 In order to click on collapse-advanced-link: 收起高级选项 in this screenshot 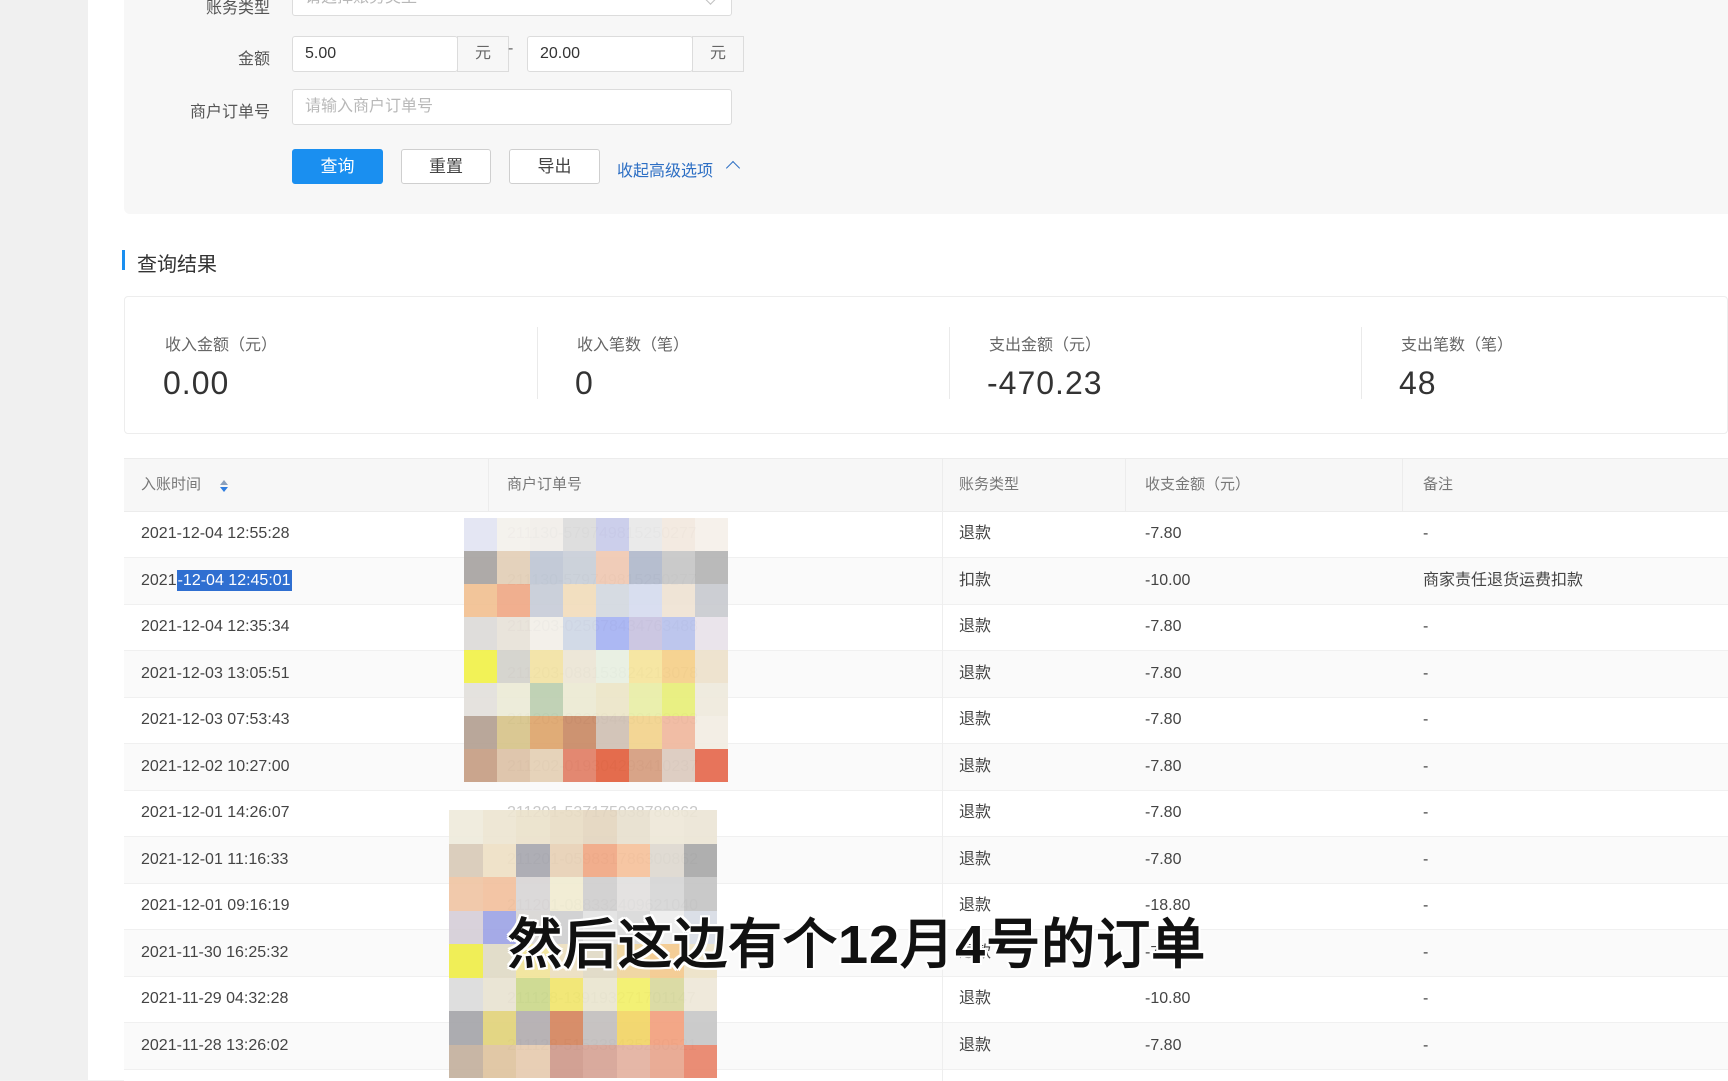, I will do `click(665, 169)`.